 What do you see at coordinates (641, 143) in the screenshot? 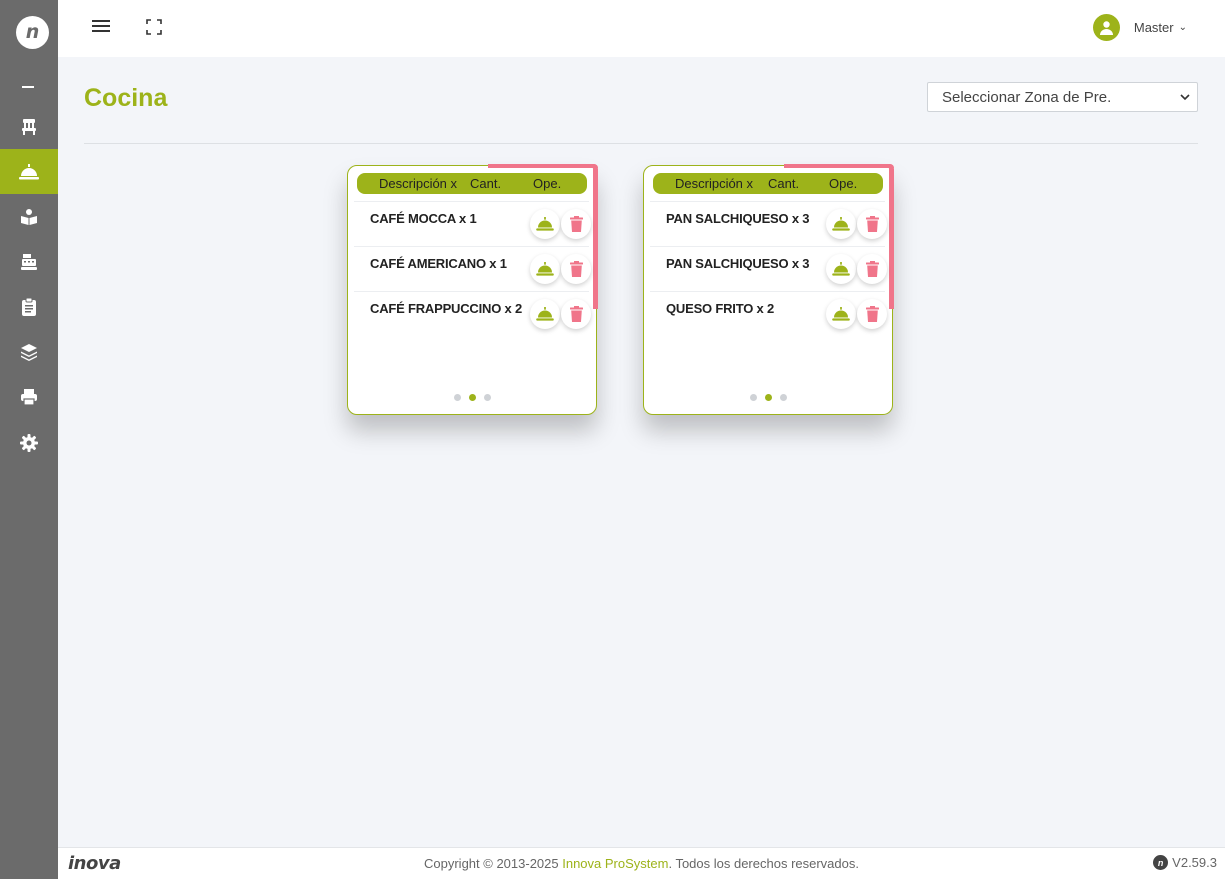
I see `header-divider` at bounding box center [641, 143].